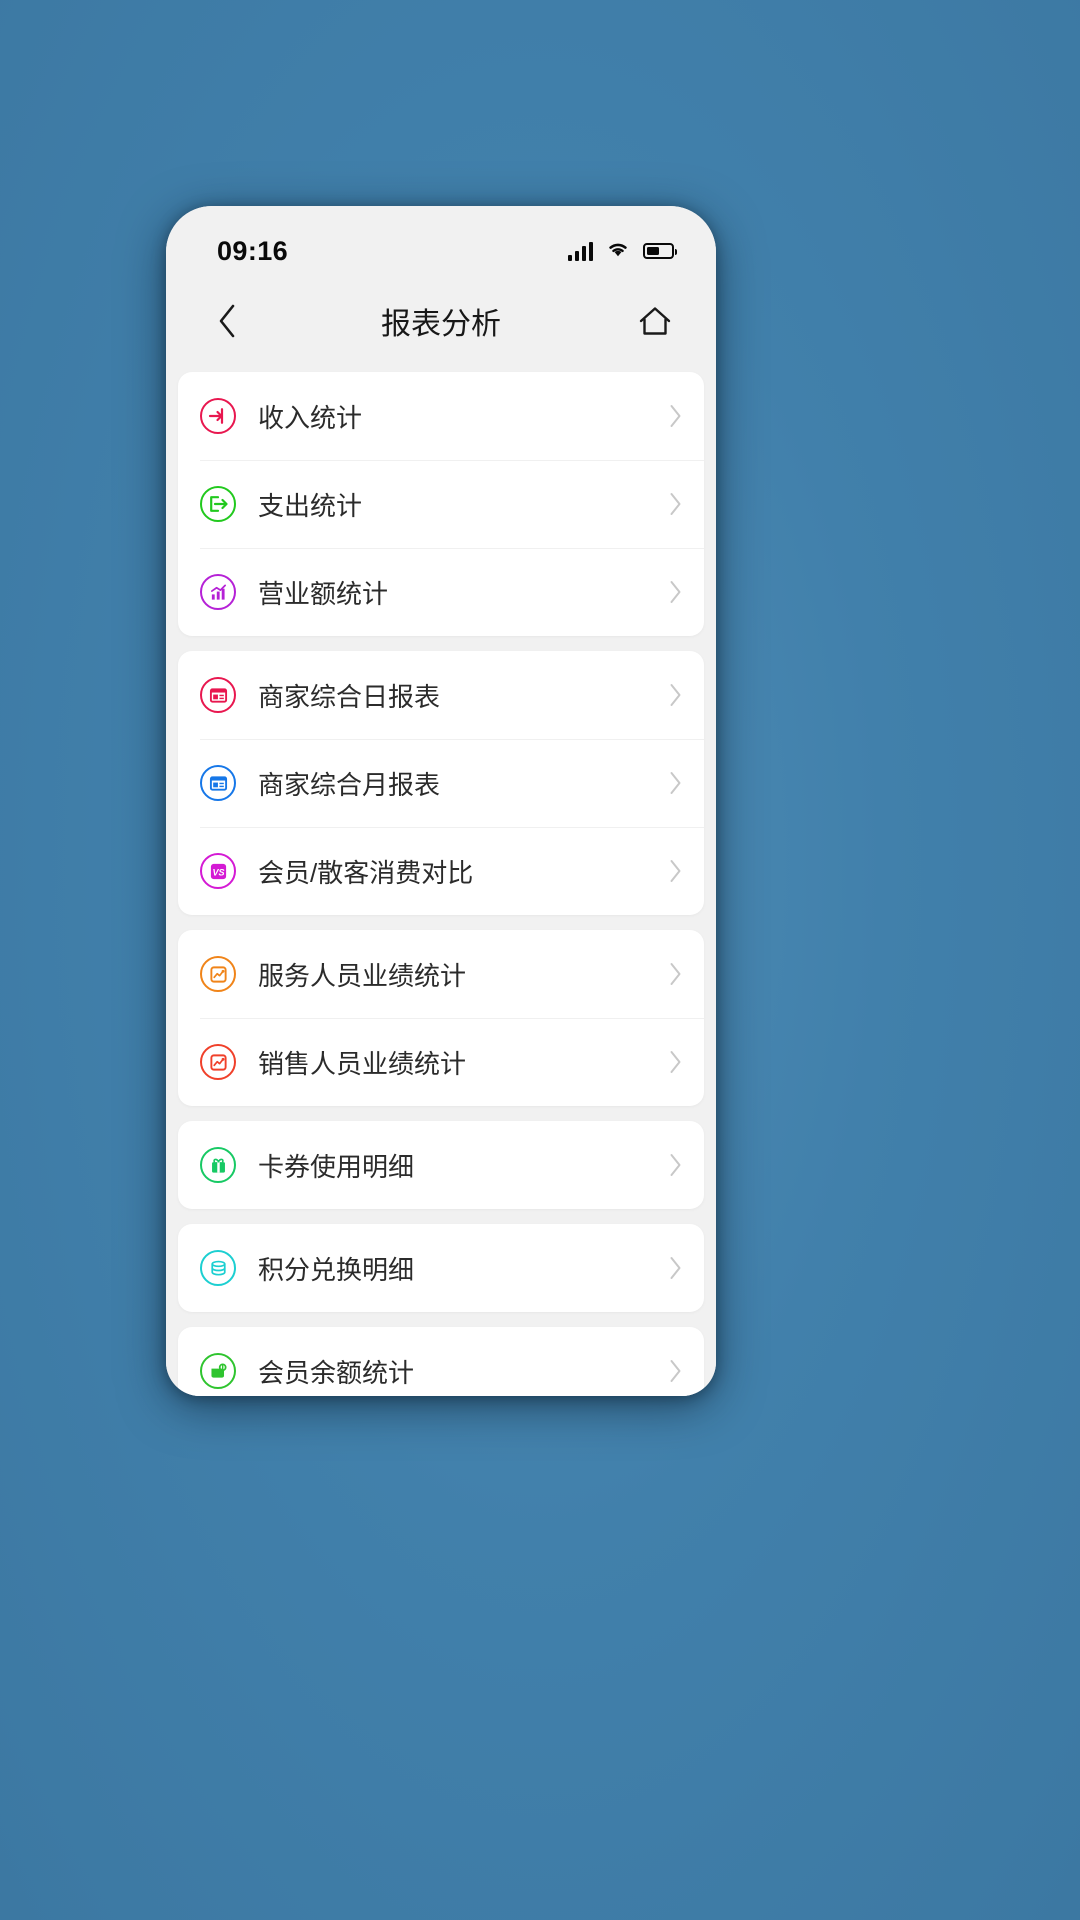 Image resolution: width=1080 pixels, height=1920 pixels. Describe the element at coordinates (660, 251) in the screenshot. I see `battery-icon` at that location.